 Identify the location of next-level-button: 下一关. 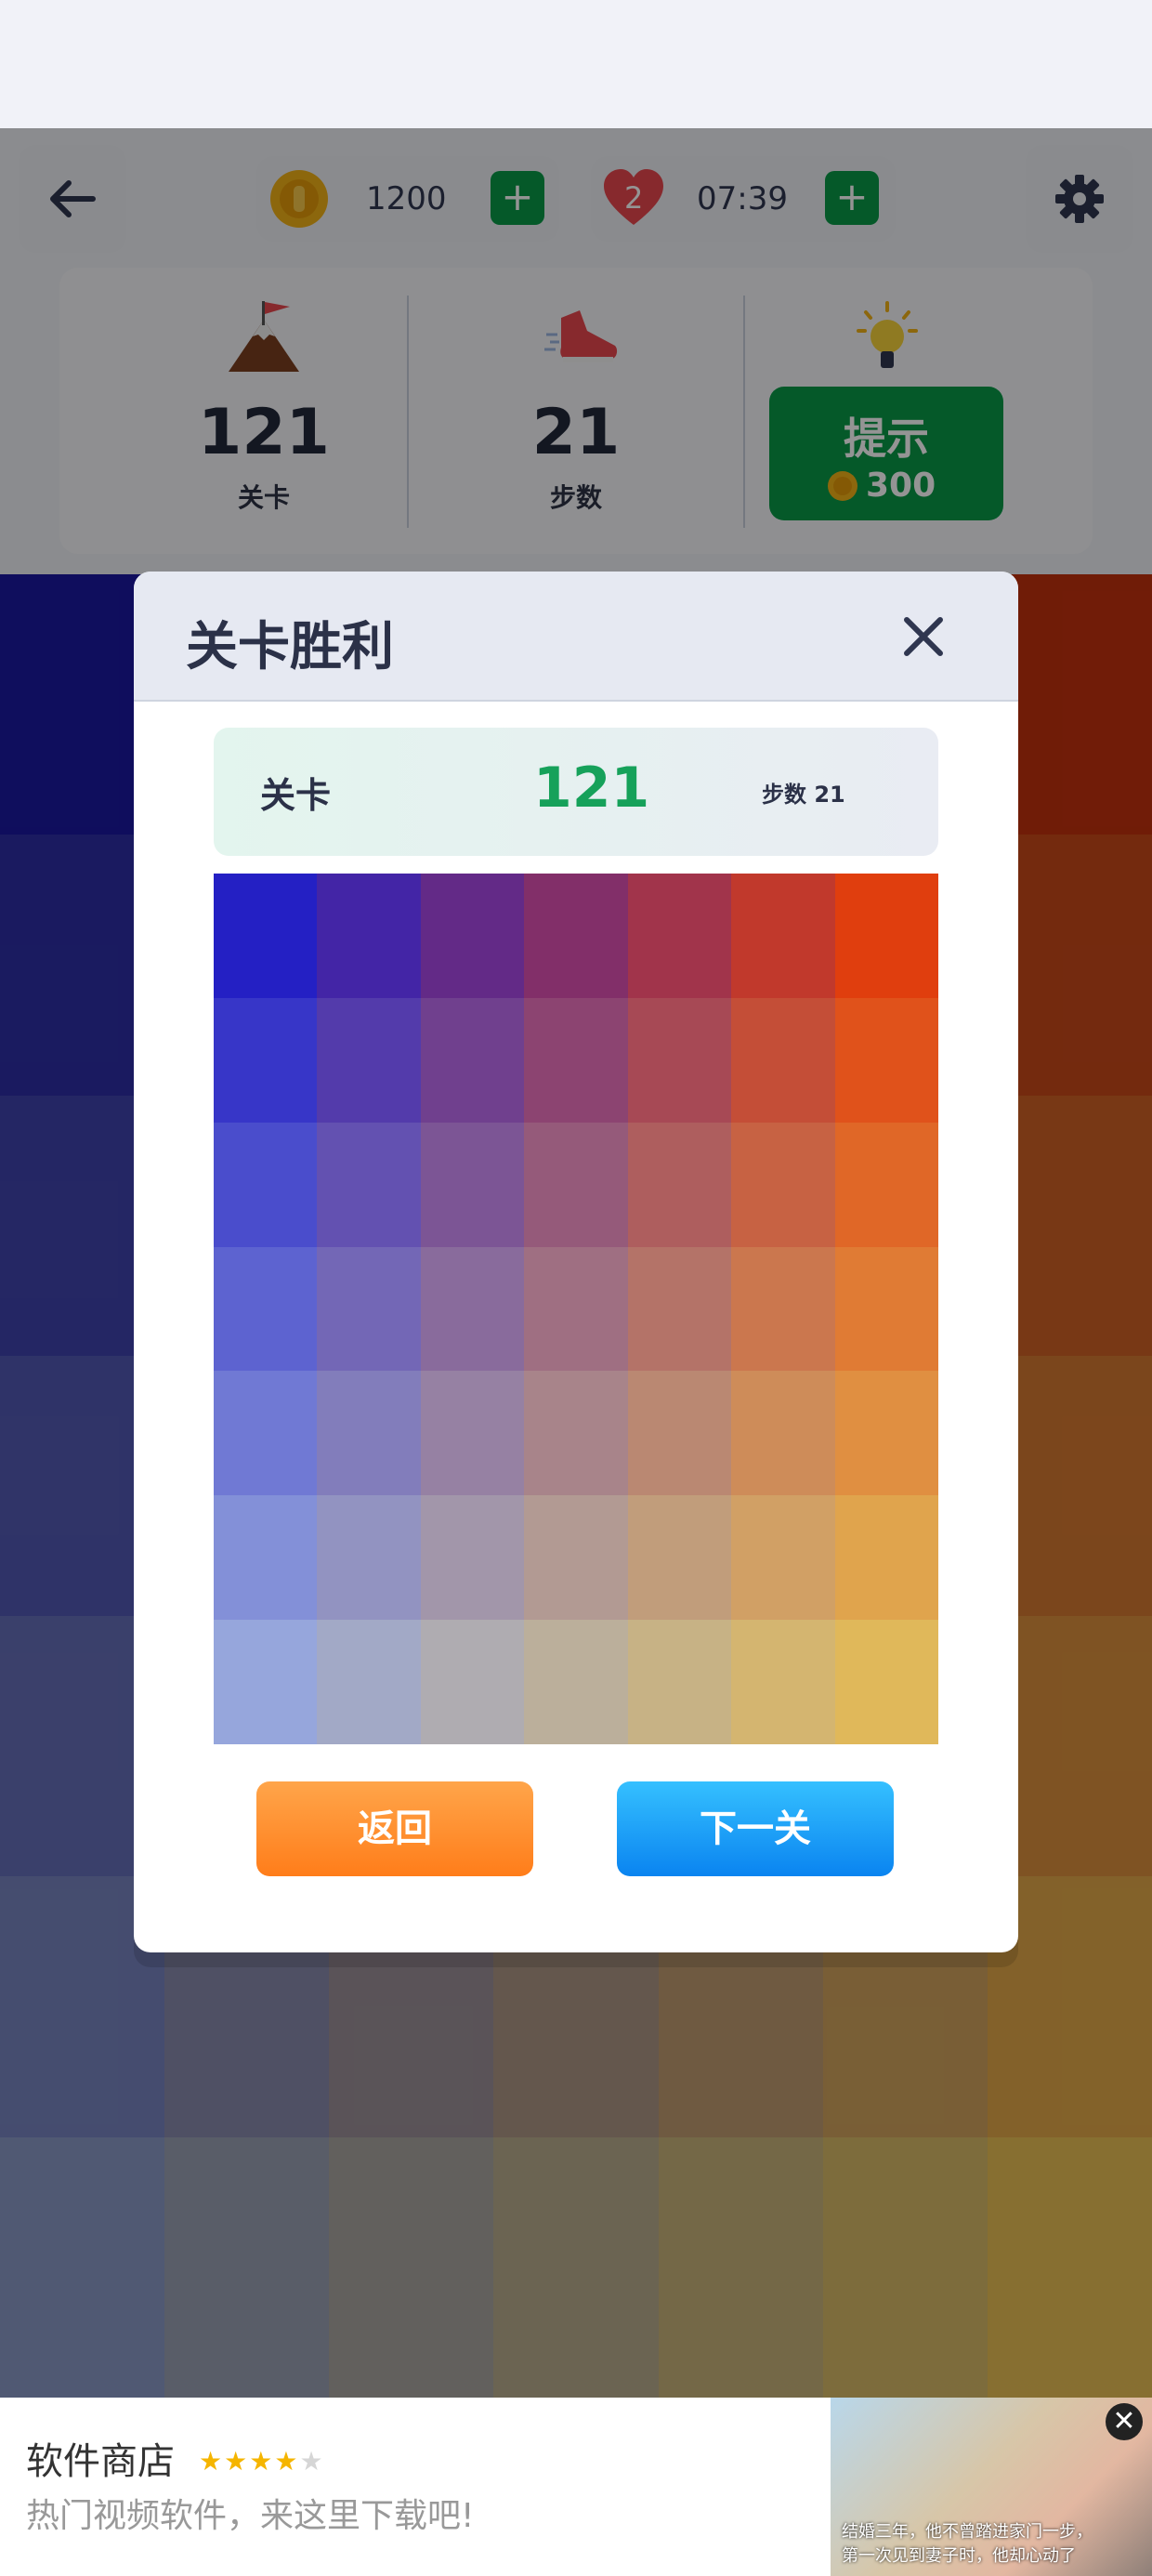
(755, 1828).